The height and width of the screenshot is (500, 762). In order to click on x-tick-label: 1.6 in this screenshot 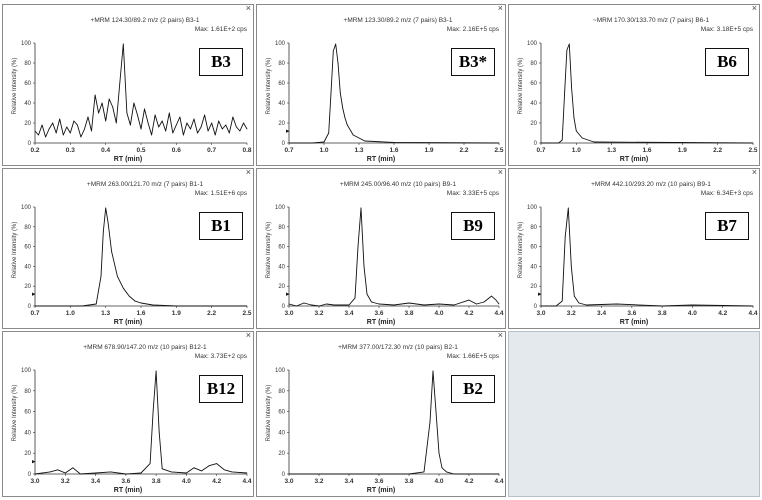, I will do `click(140, 313)`.